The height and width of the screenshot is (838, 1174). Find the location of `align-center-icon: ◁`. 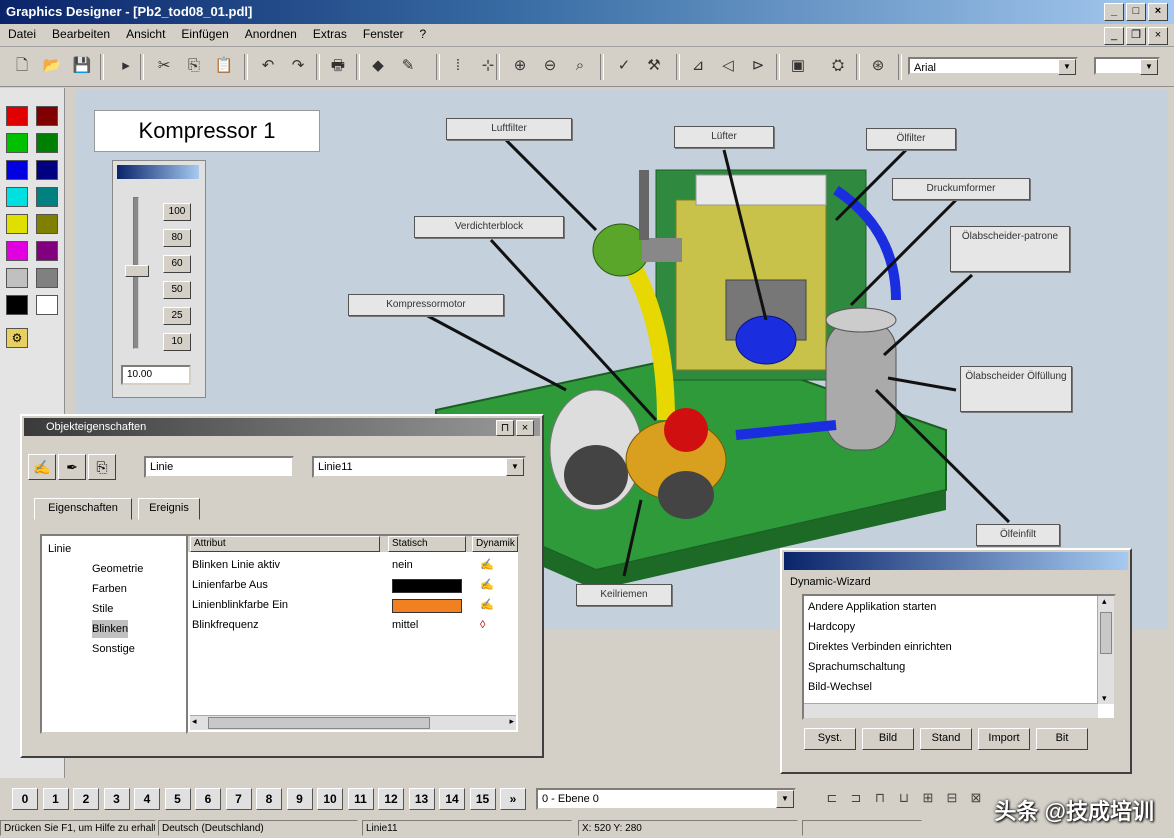

align-center-icon: ◁ is located at coordinates (728, 66).